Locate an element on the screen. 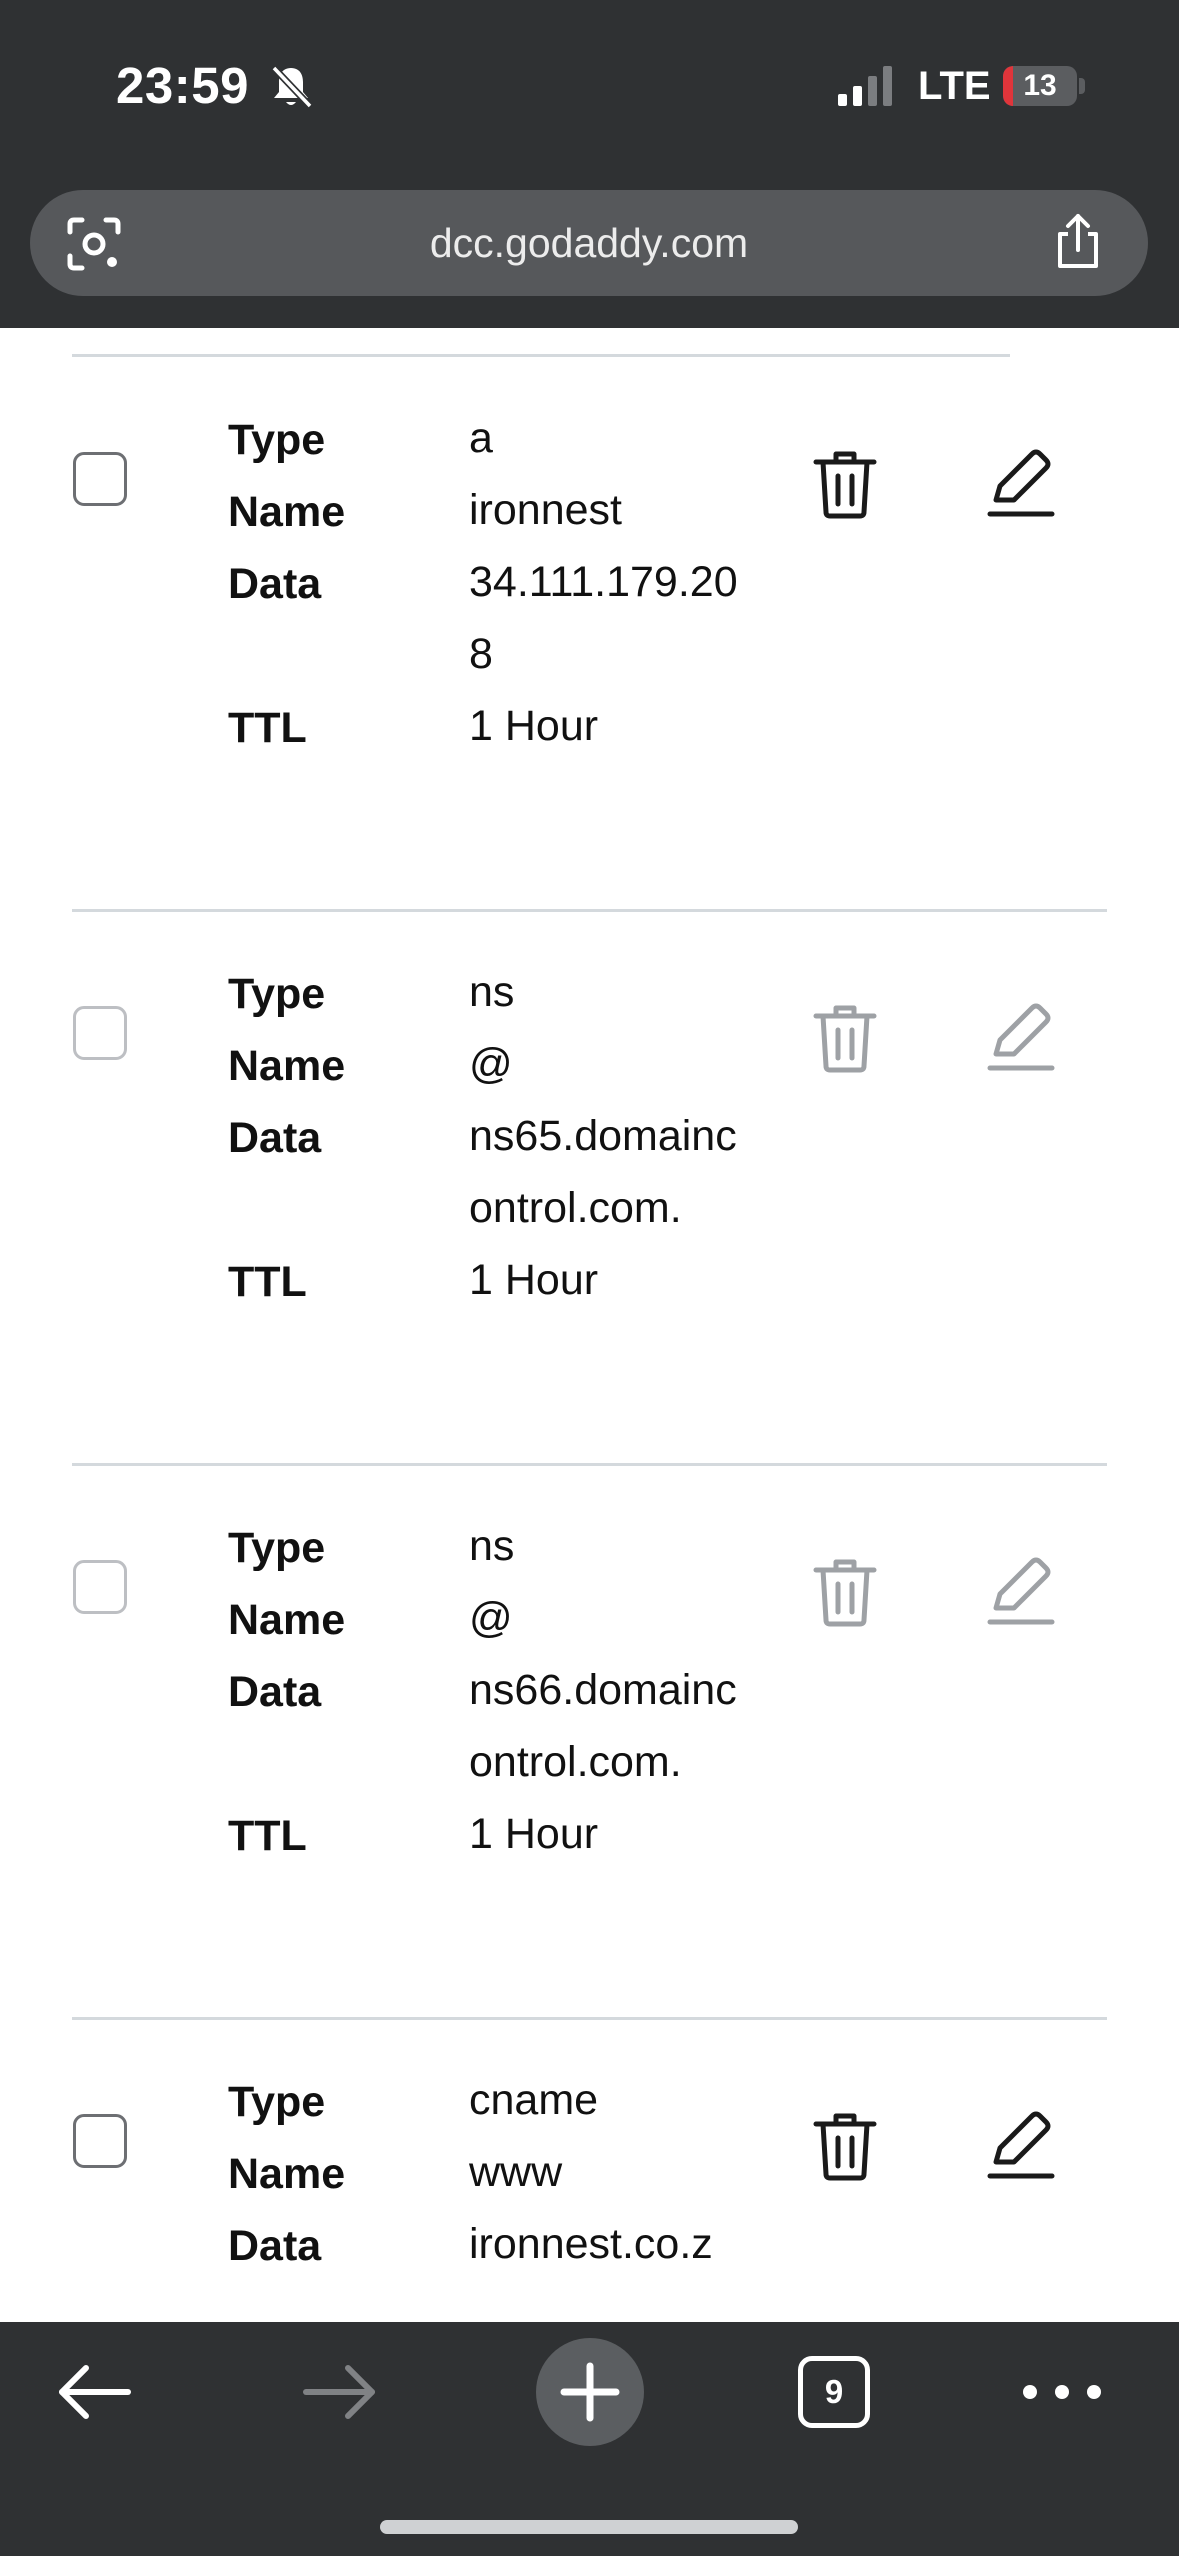 This screenshot has width=1179, height=2556. divider is located at coordinates (541, 355).